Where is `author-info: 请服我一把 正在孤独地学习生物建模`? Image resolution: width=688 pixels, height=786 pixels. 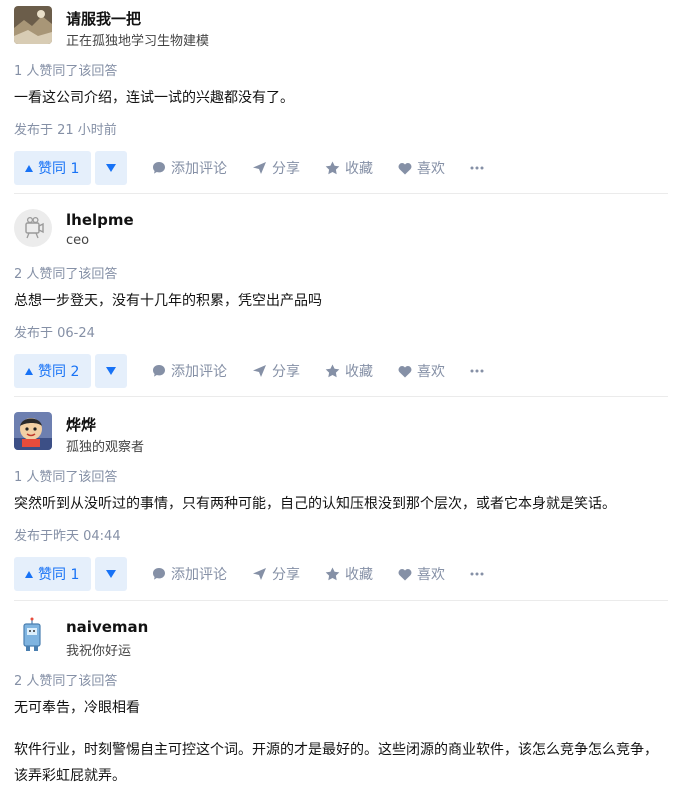
author-info: 请服我一把 正在孤独地学习生物建模 is located at coordinates (341, 27).